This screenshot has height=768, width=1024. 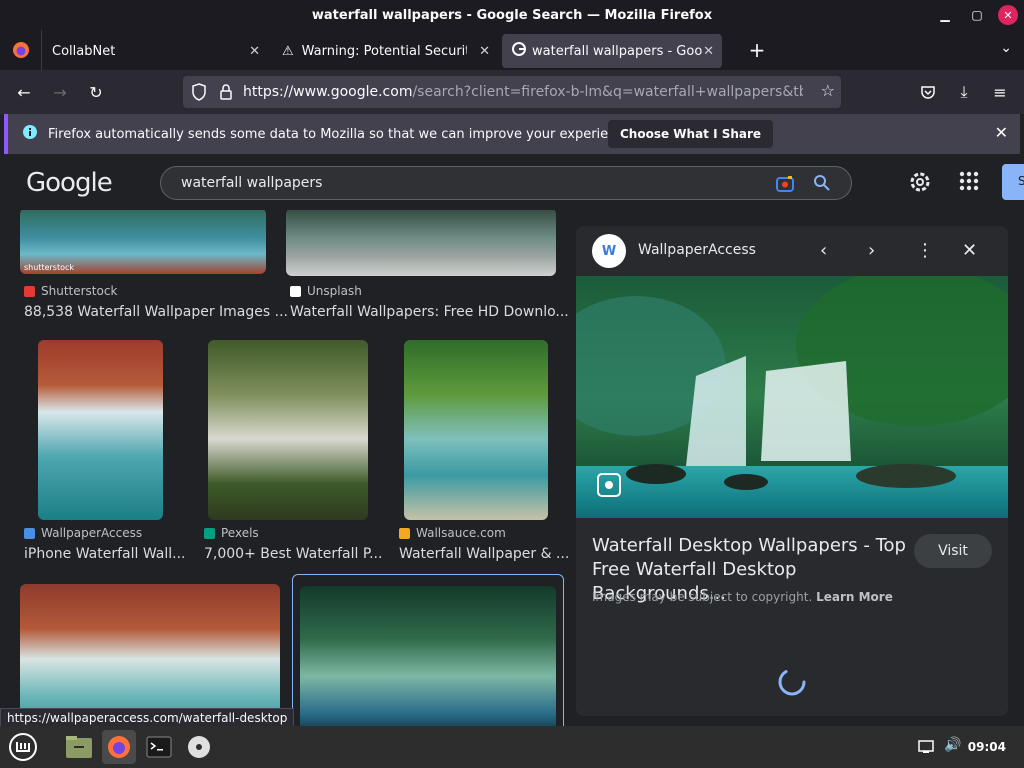 I want to click on network-icon, so click(x=926, y=748).